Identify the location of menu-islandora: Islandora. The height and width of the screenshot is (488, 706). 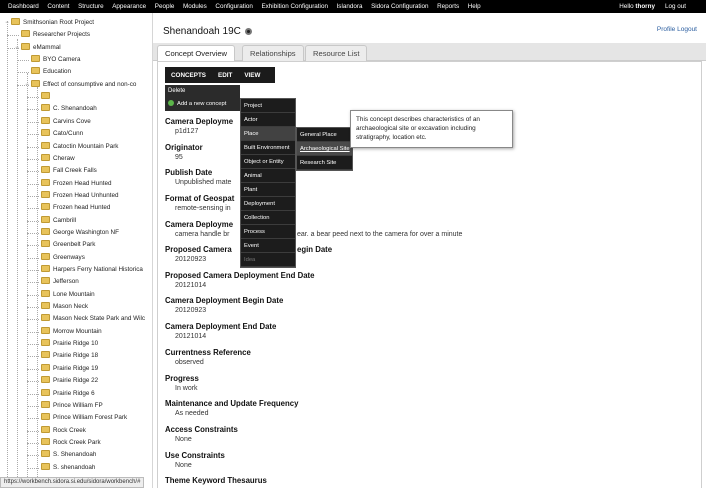
(350, 6).